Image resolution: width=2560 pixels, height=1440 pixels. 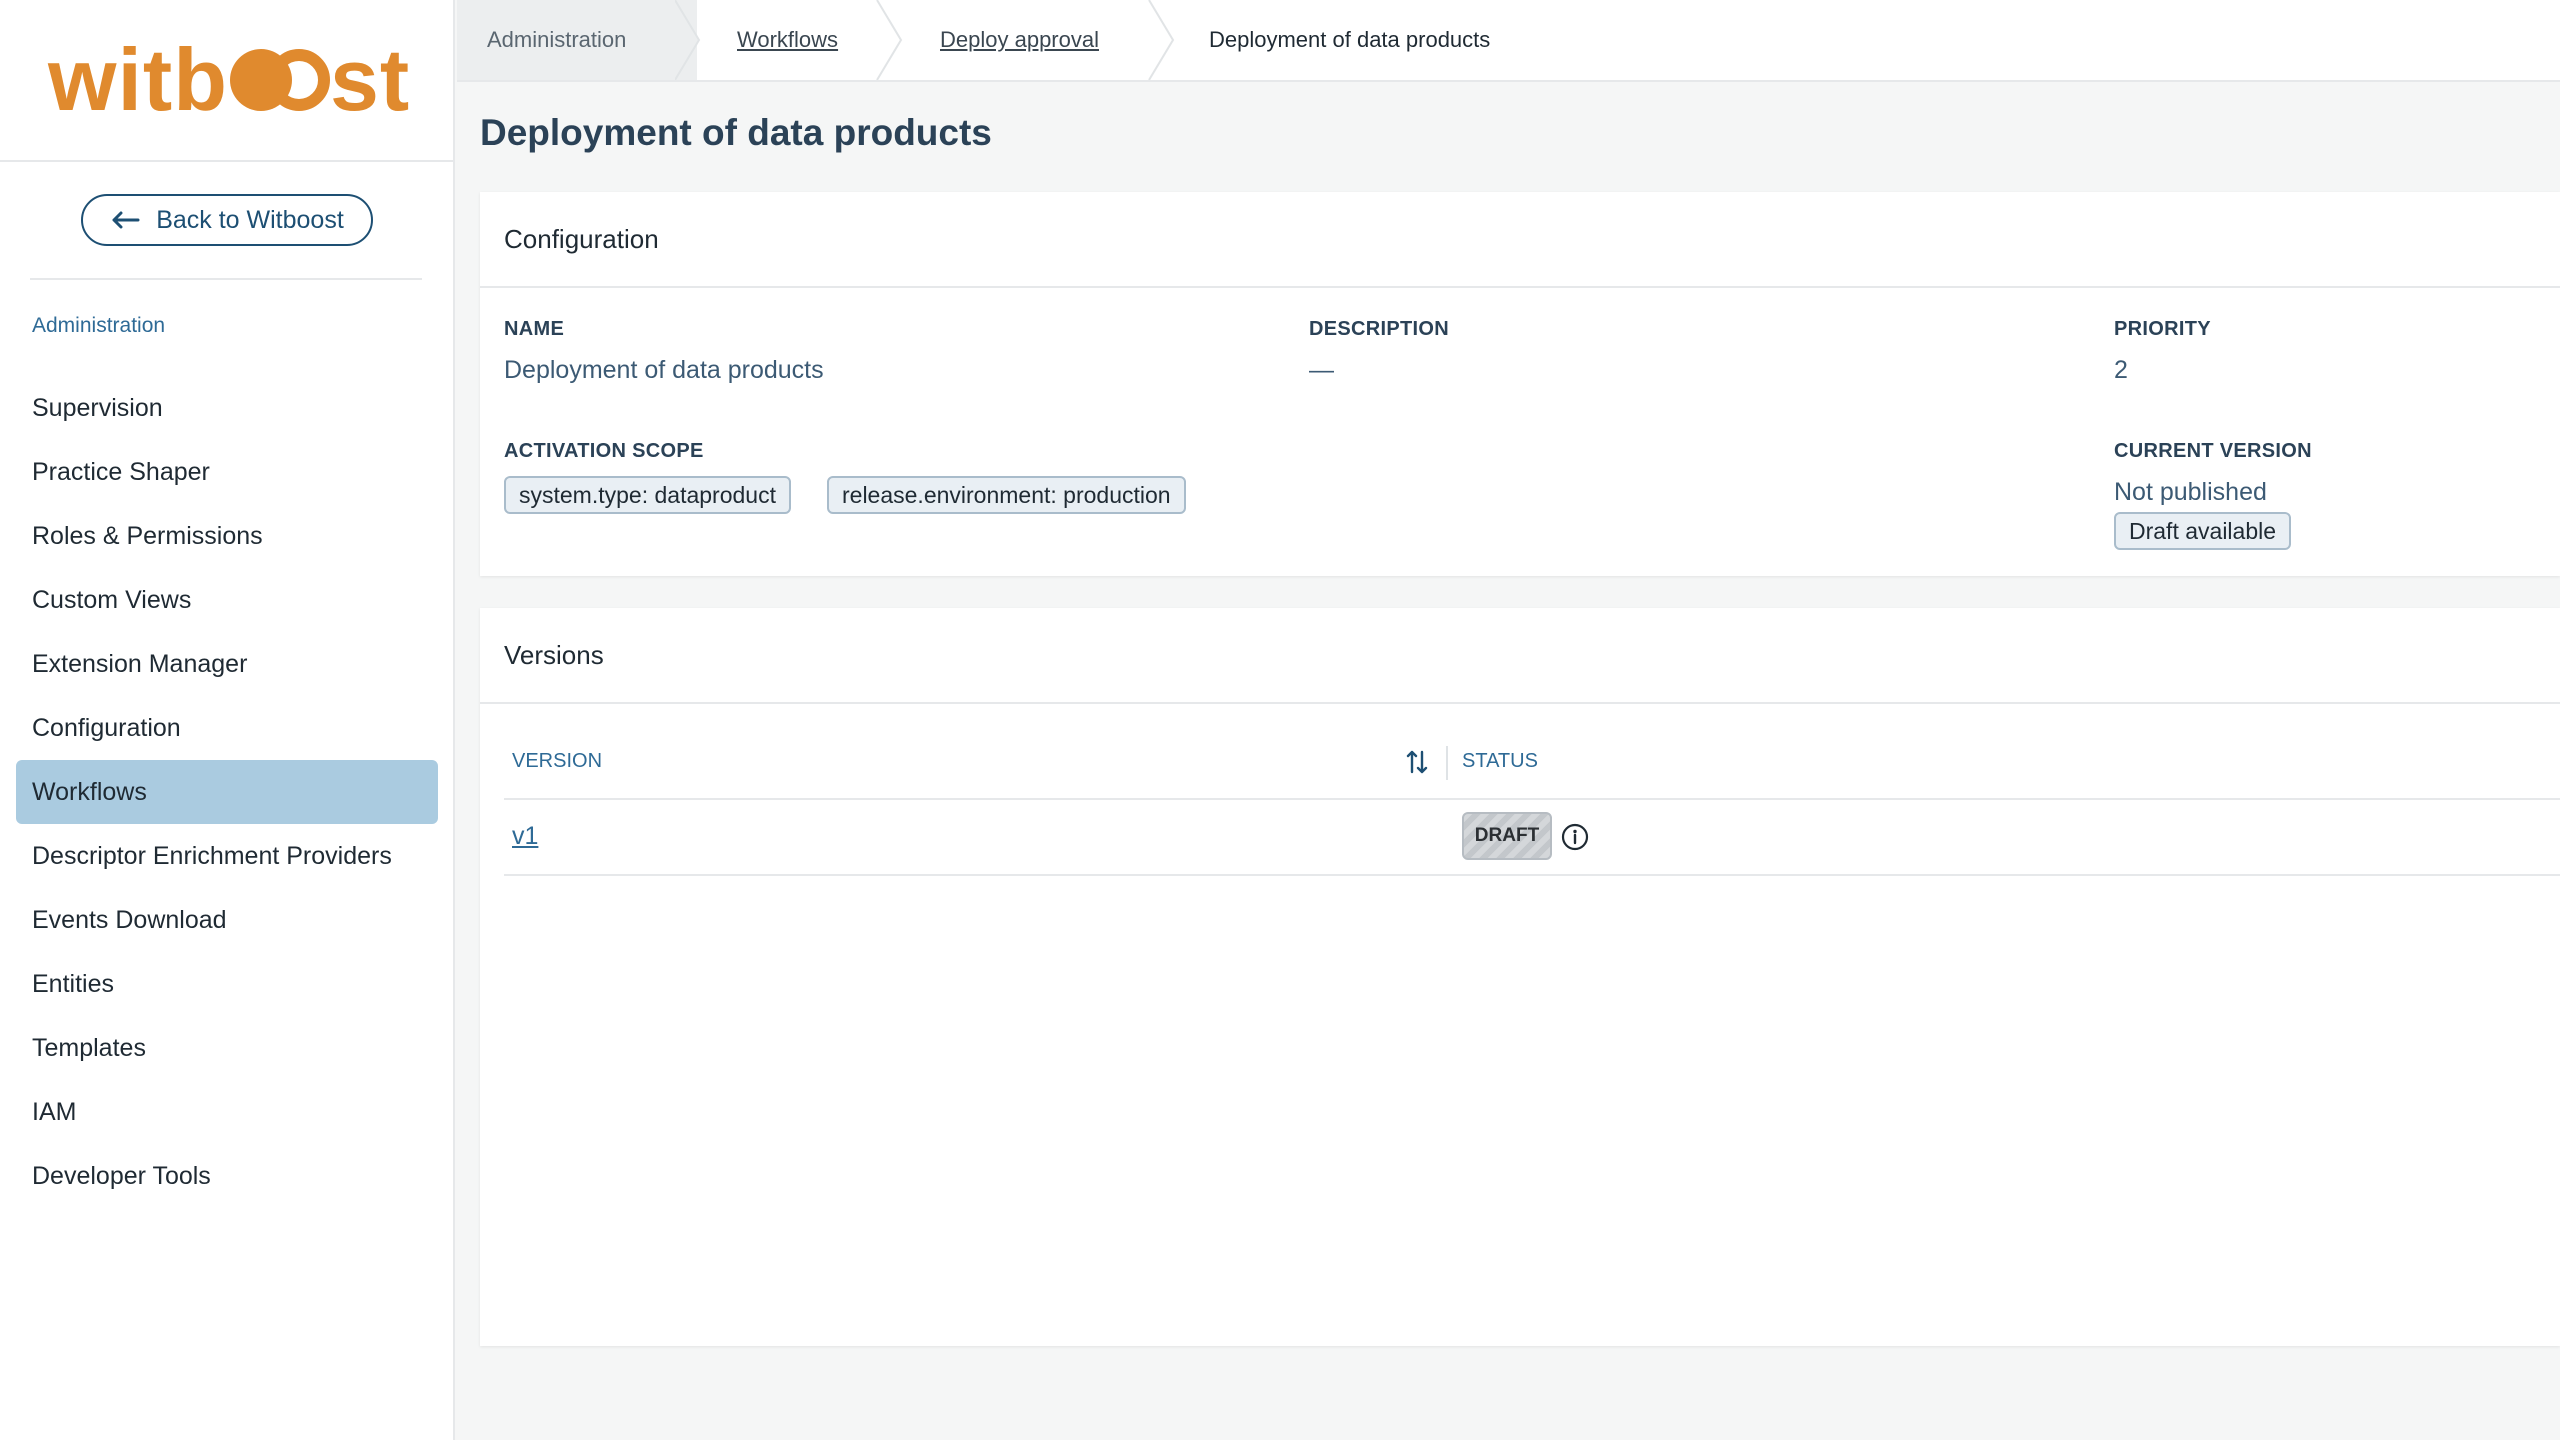 I want to click on breadcrumb-current: Deployment of data products, so click(x=1349, y=40).